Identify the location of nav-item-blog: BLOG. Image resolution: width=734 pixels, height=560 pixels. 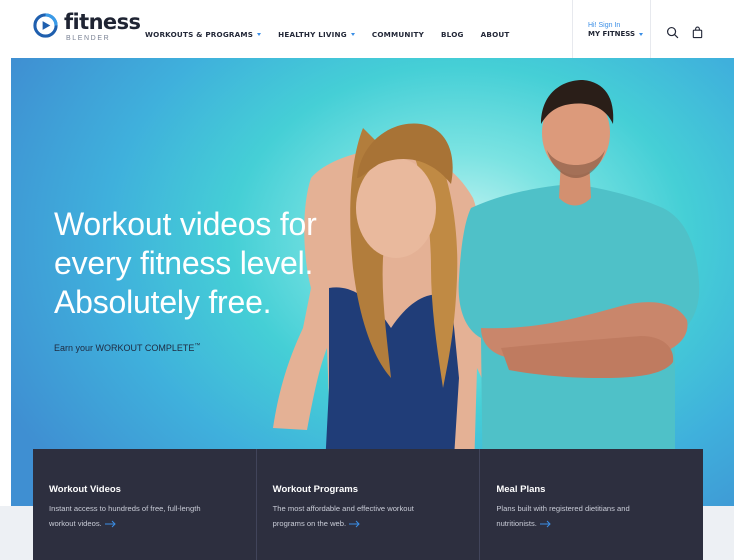
(452, 34).